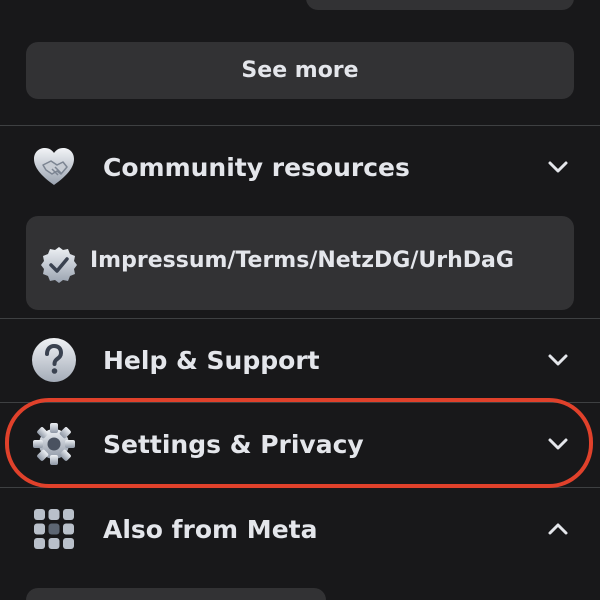  I want to click on gear-icon, so click(54, 444).